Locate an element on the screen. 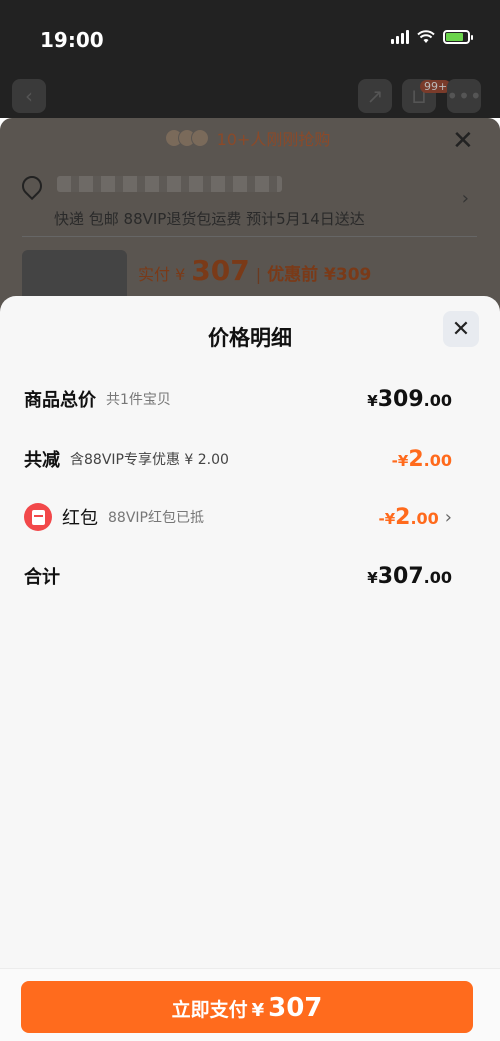  more-button: ••• is located at coordinates (464, 96).